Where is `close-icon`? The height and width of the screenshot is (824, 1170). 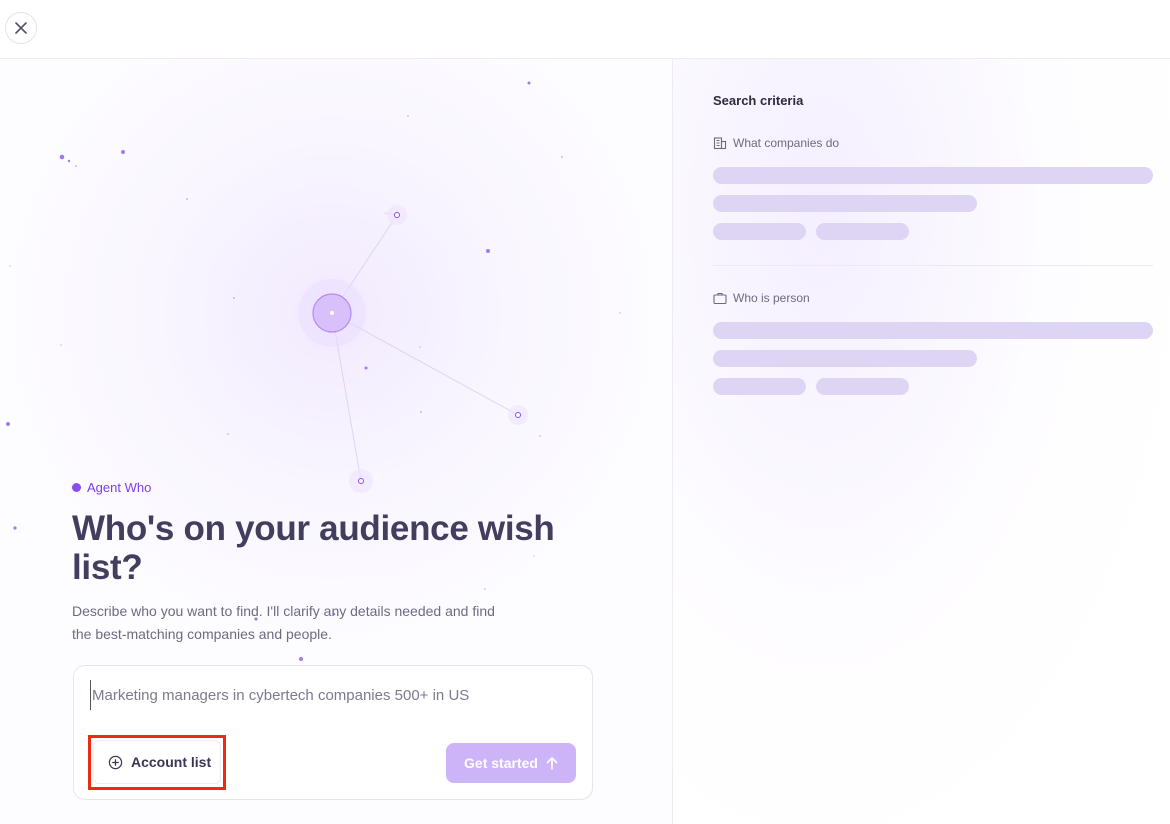 close-icon is located at coordinates (21, 28).